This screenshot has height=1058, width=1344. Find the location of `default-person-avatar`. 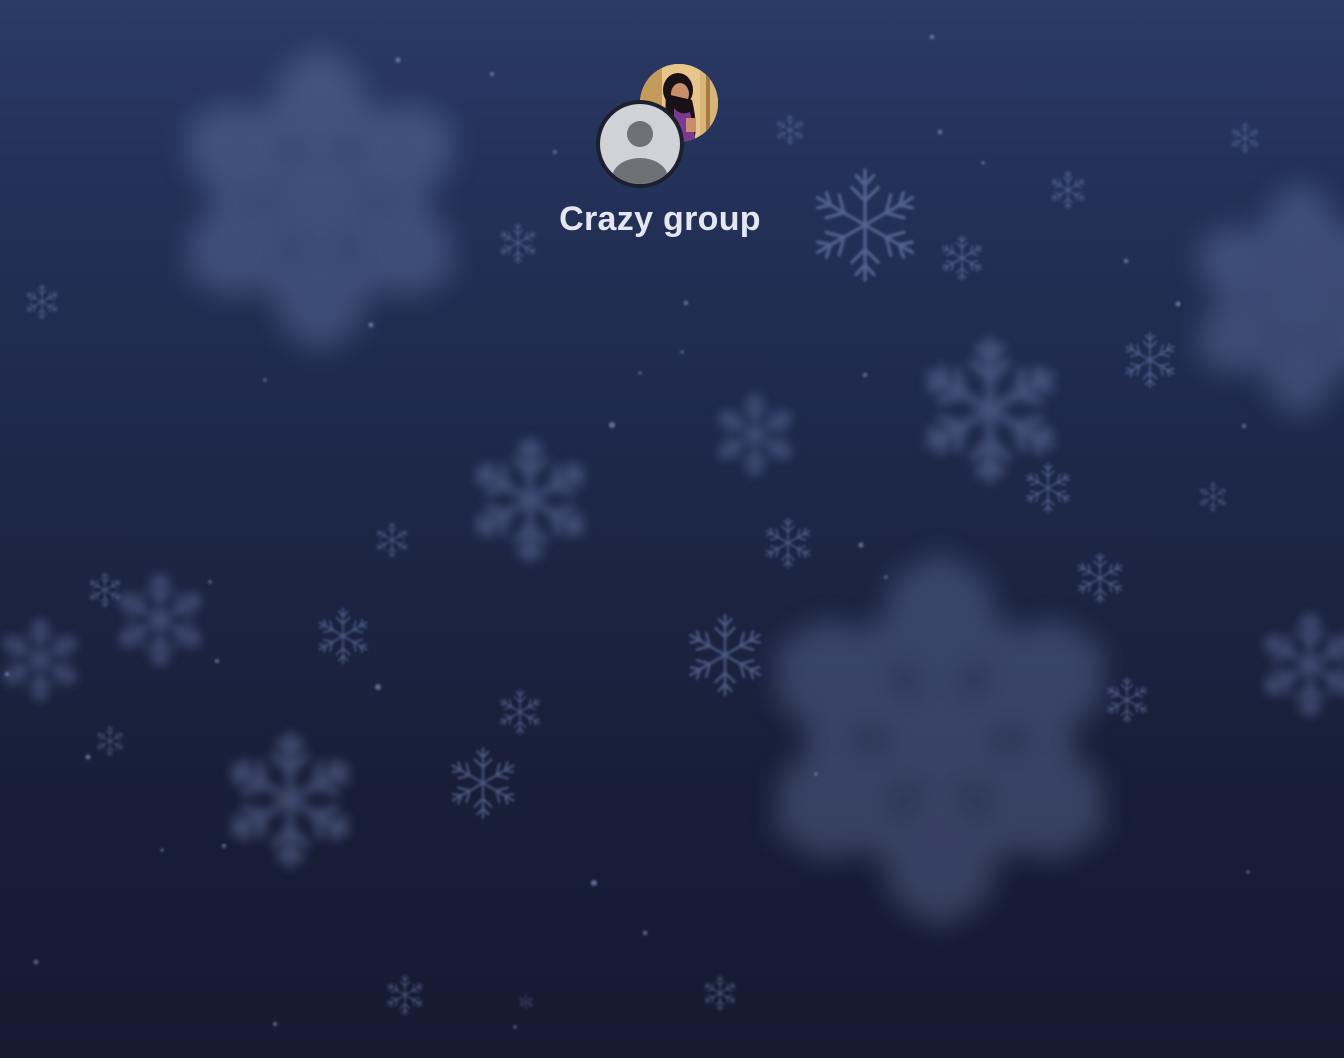

default-person-avatar is located at coordinates (640, 144).